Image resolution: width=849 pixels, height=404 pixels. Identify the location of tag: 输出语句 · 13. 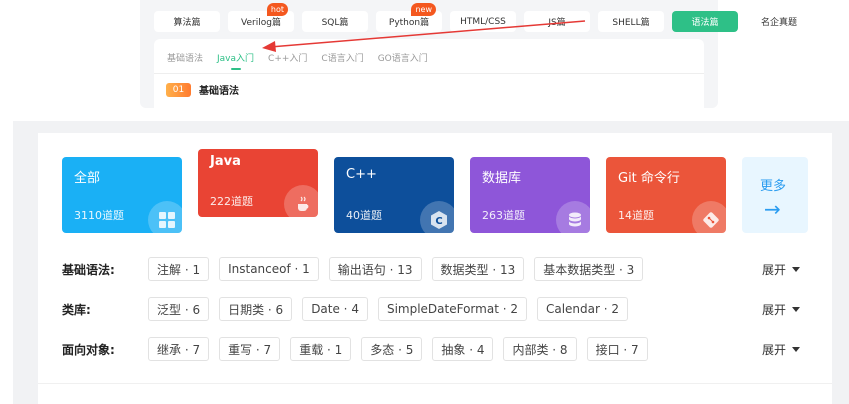
(375, 269).